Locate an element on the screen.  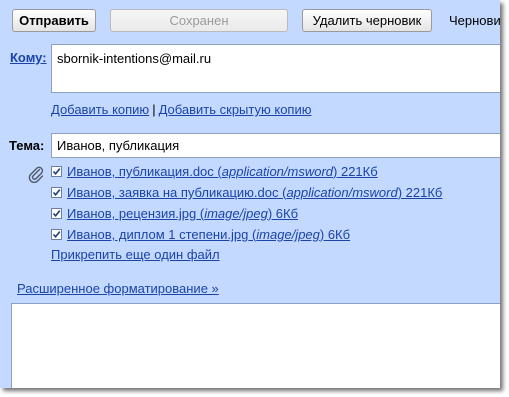
to-field: sbornik-intentions@mail.ru is located at coordinates (275, 68).